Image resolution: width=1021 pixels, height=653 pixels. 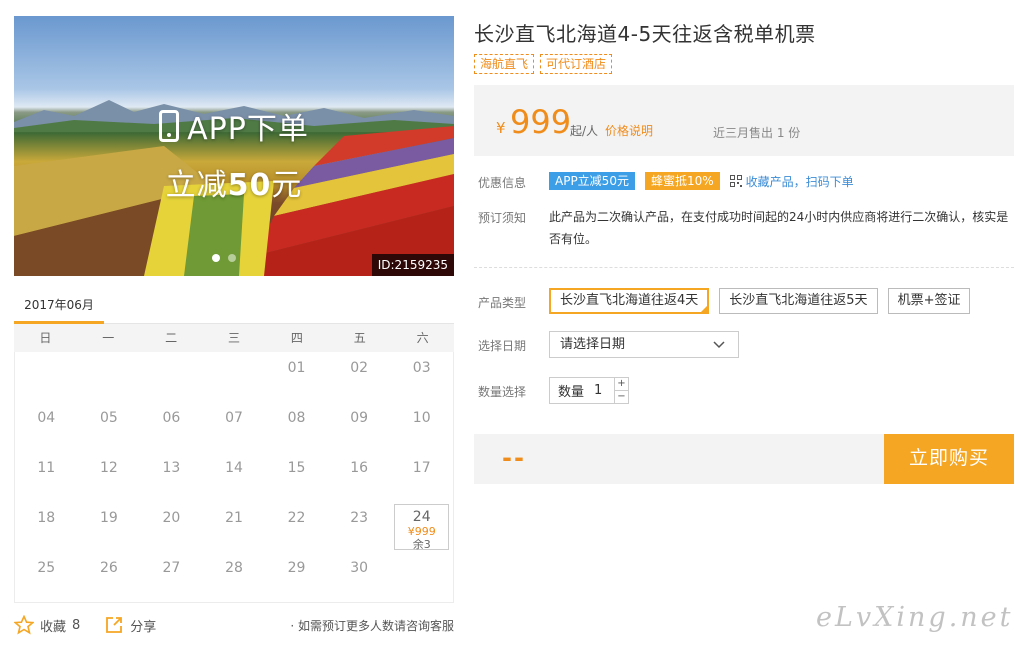 I want to click on type-option-4day: 长沙直飞北海道往返4天, so click(x=629, y=301).